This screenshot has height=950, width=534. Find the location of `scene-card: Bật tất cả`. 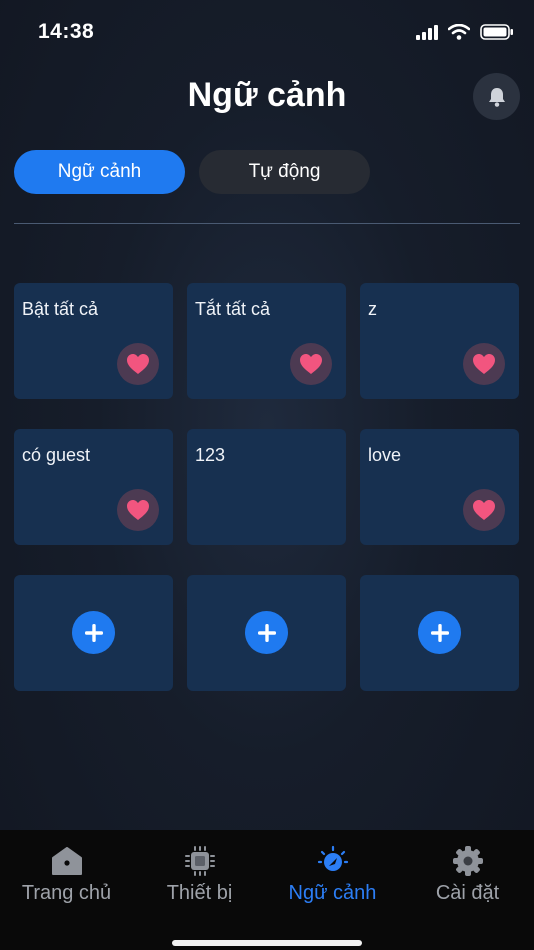

scene-card: Bật tất cả is located at coordinates (93, 341).